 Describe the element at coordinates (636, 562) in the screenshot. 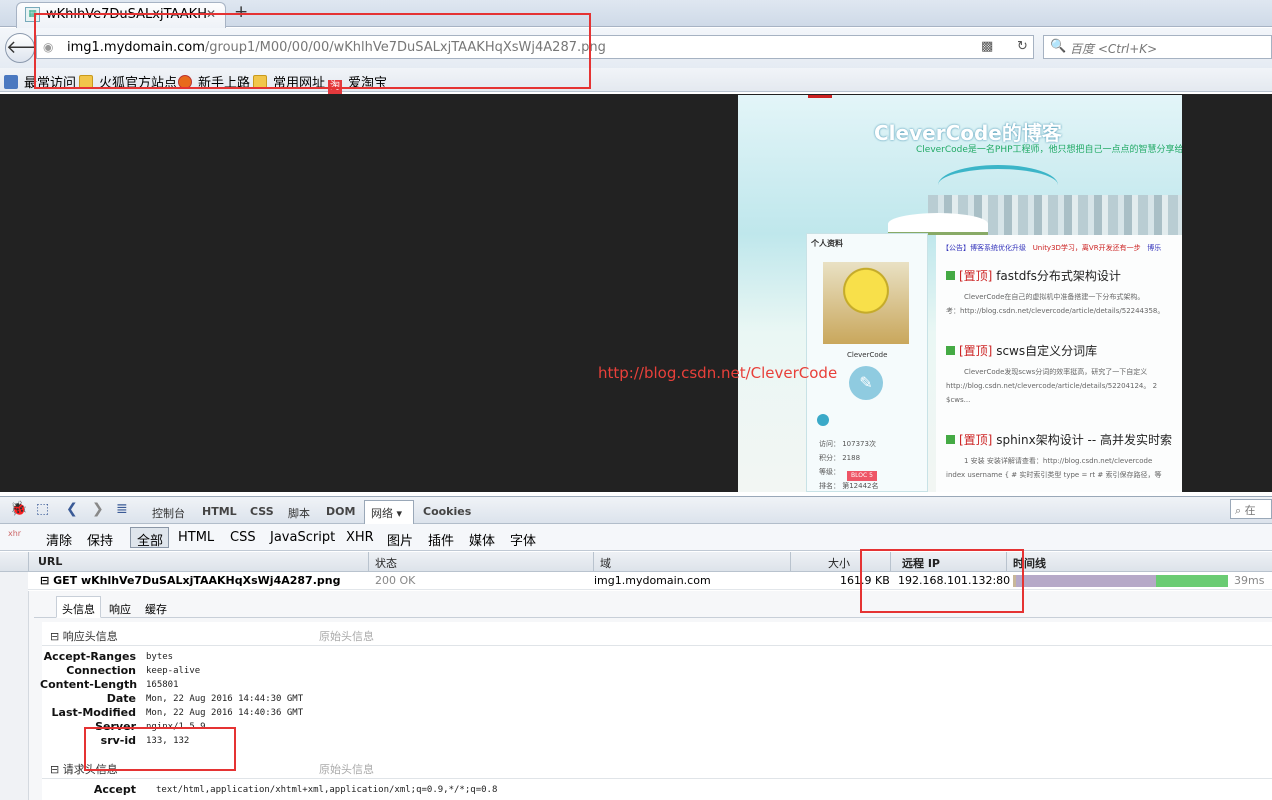

I see `net-column-header: URL 状态 域 大小 远程 IP 时间线` at that location.